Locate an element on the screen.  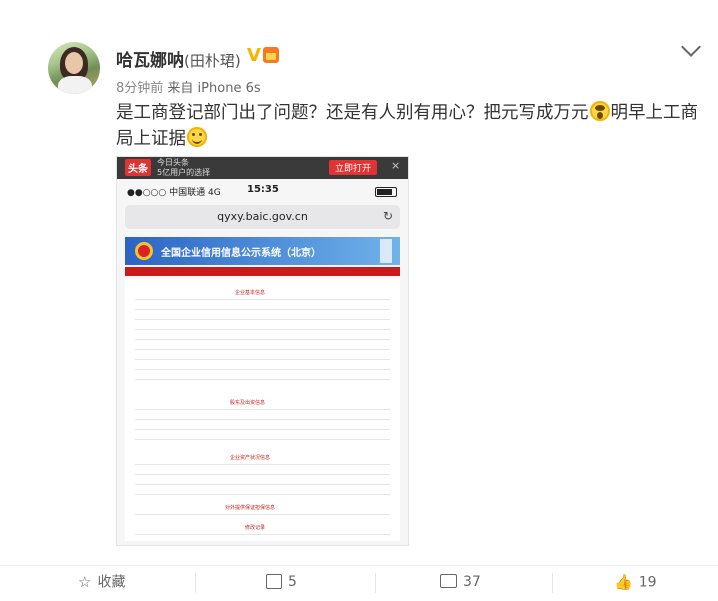
site-title: 全国企业信用信息公示系统（北京） is located at coordinates (241, 253).